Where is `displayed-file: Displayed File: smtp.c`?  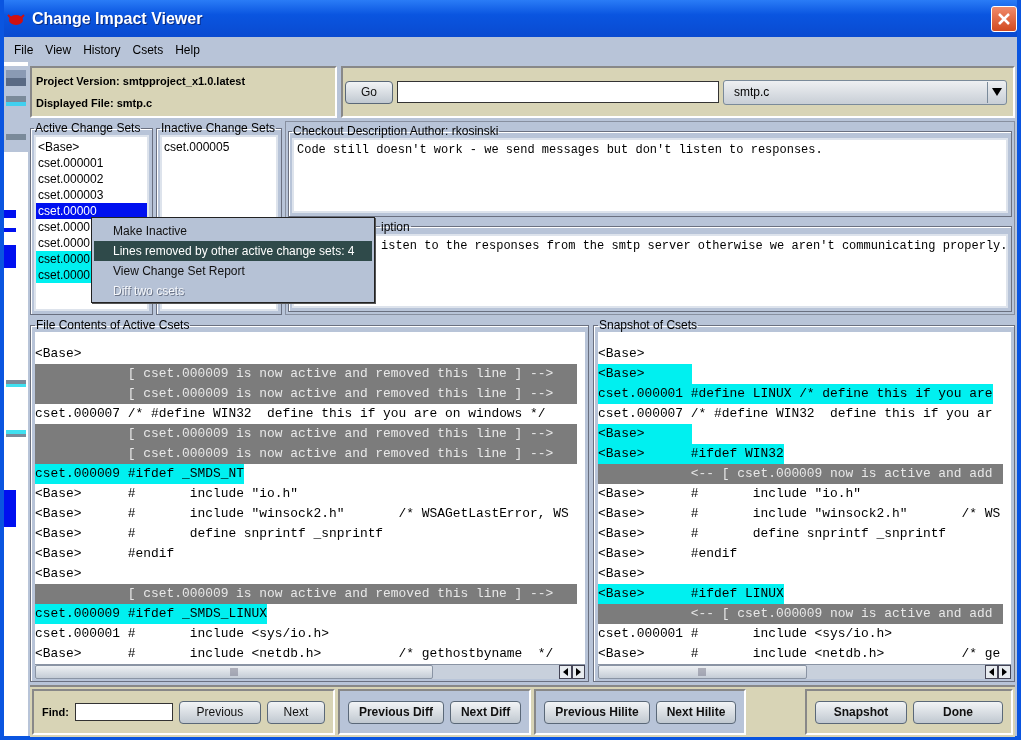 displayed-file: Displayed File: smtp.c is located at coordinates (95, 103).